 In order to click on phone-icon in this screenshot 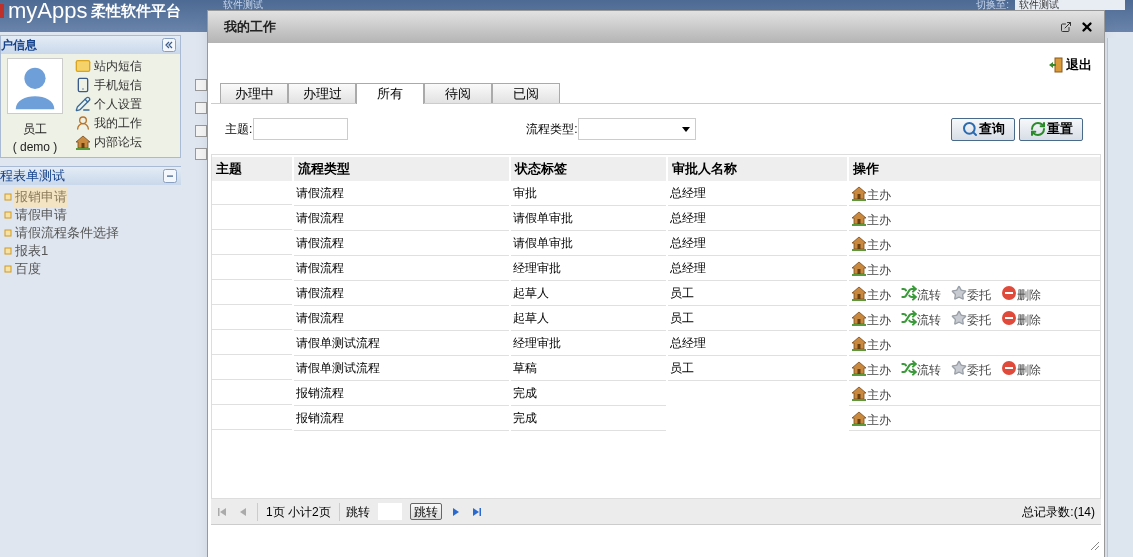, I will do `click(83, 85)`.